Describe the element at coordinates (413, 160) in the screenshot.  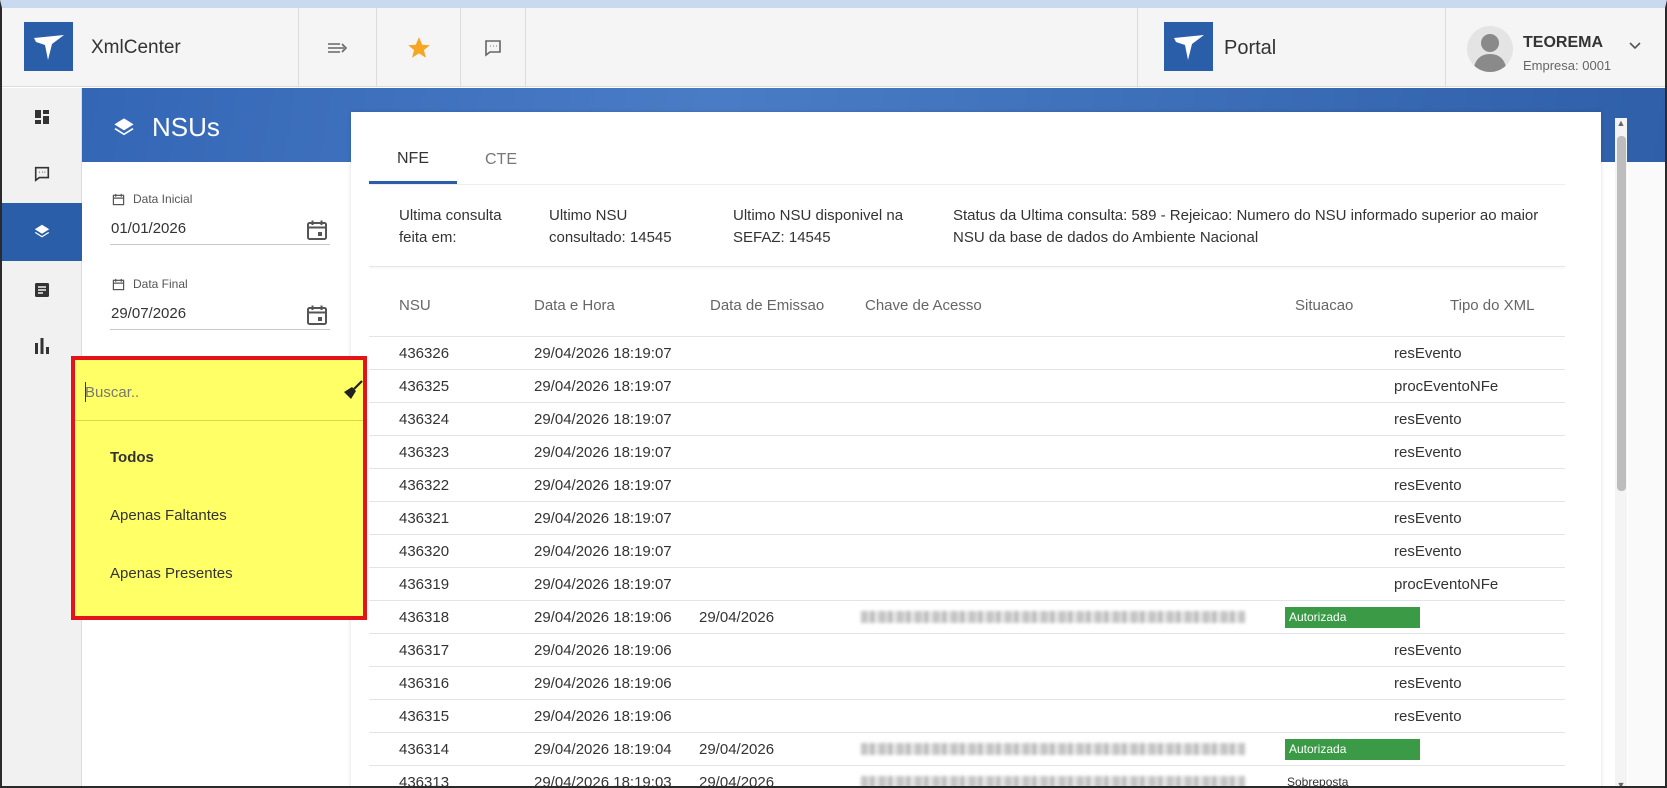
I see `tab-nfe: NFE` at that location.